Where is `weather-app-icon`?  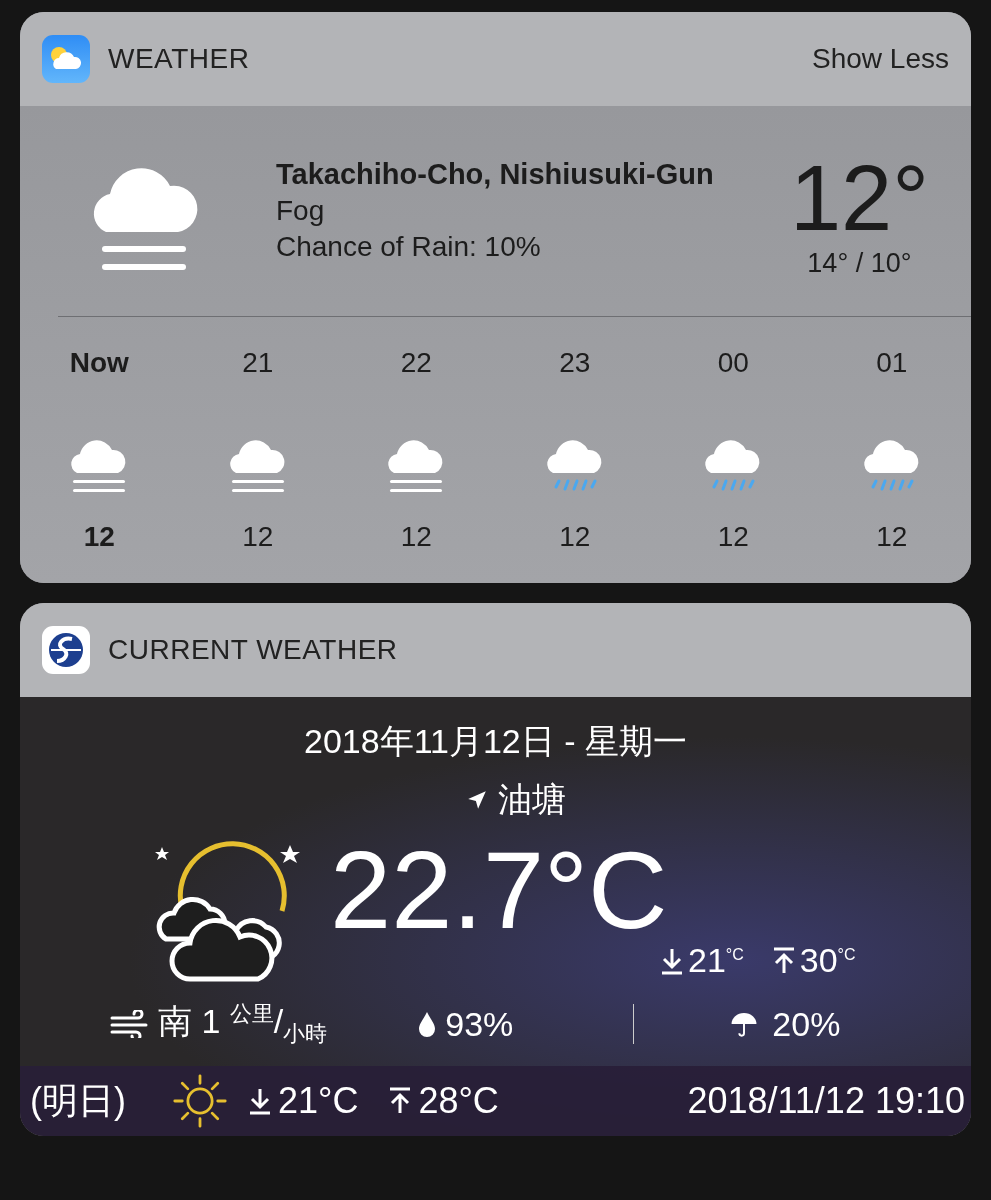 weather-app-icon is located at coordinates (66, 59).